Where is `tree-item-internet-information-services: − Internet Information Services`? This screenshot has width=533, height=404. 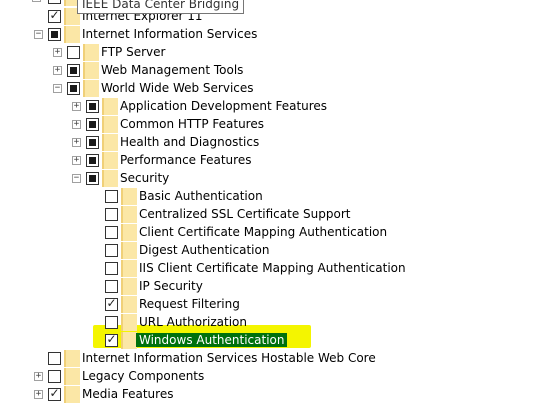
tree-item-internet-information-services: − Internet Information Services is located at coordinates (266, 35).